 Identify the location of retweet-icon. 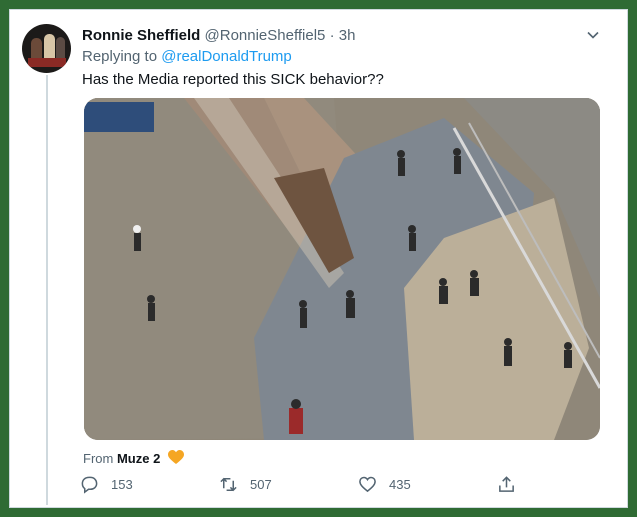
(228, 484).